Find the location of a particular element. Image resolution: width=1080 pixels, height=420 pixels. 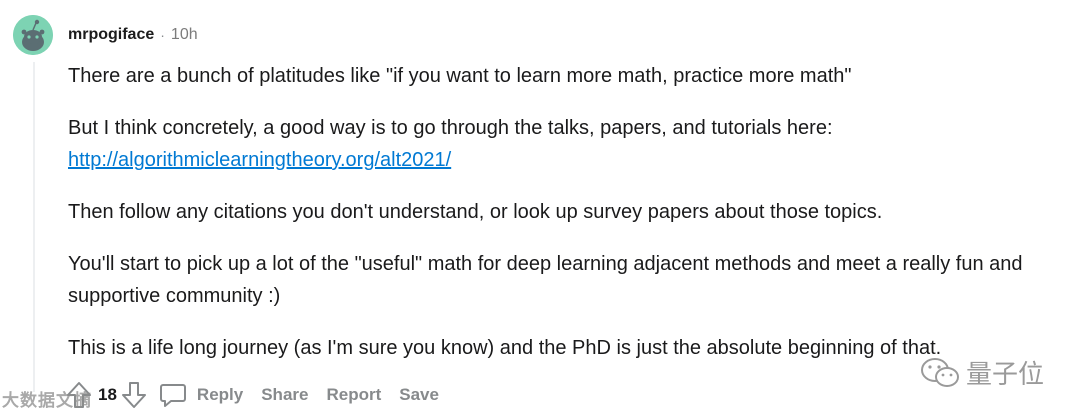

report-button: Report is located at coordinates (353, 395).